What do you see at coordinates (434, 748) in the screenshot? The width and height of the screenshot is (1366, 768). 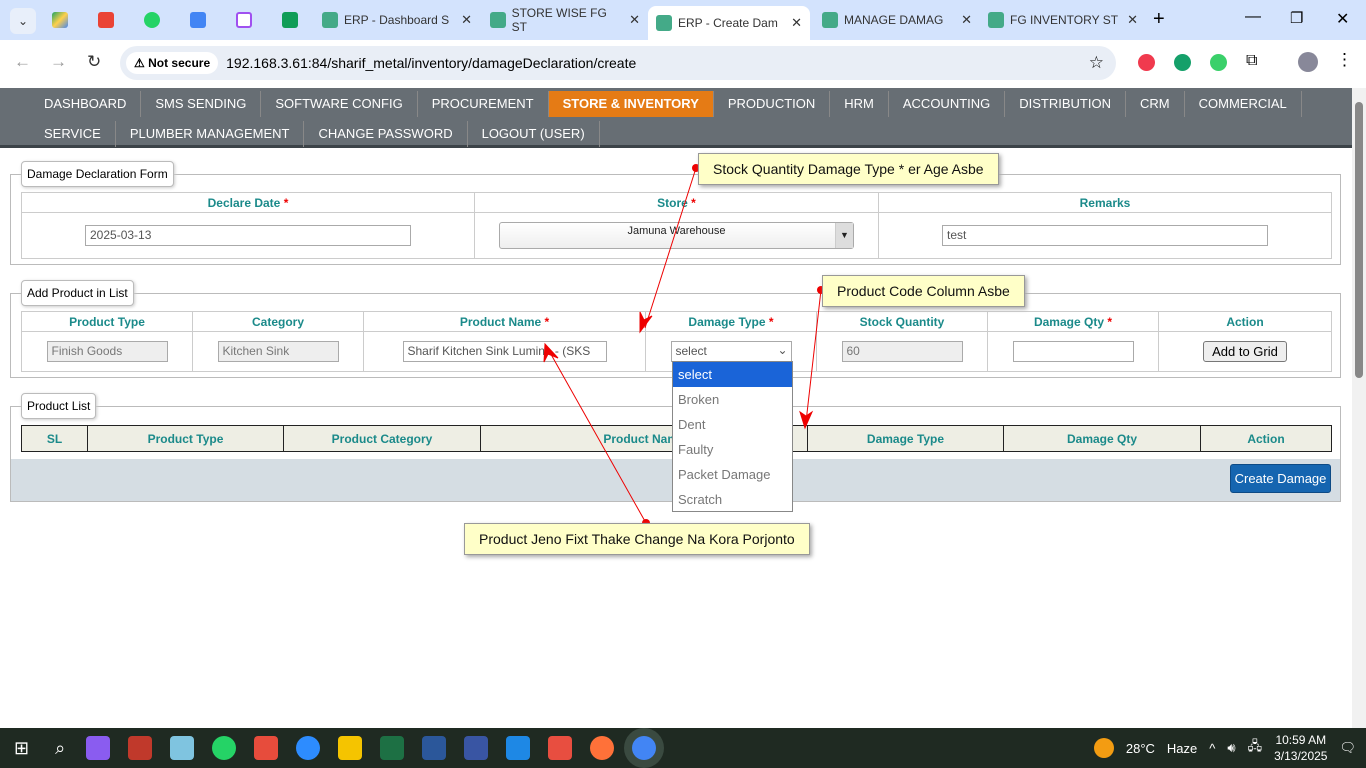 I see `word-icon` at bounding box center [434, 748].